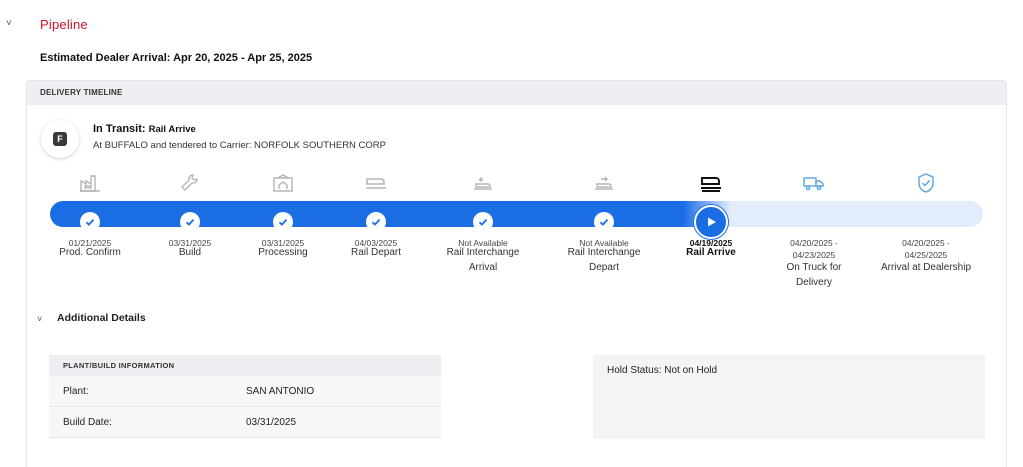 The height and width of the screenshot is (467, 1023). Describe the element at coordinates (119, 129) in the screenshot. I see `transit-status-label: In Transit:` at that location.